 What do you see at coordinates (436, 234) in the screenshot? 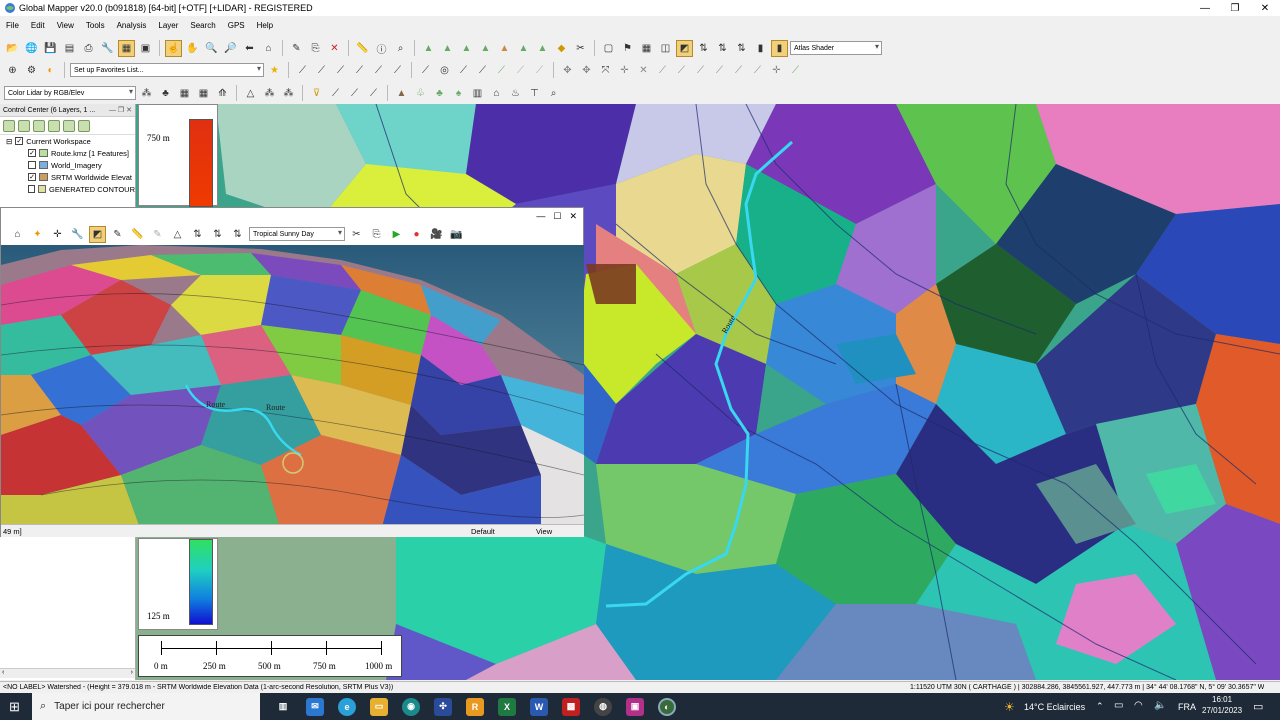
I see `3d-record-icon: 🎥` at bounding box center [436, 234].